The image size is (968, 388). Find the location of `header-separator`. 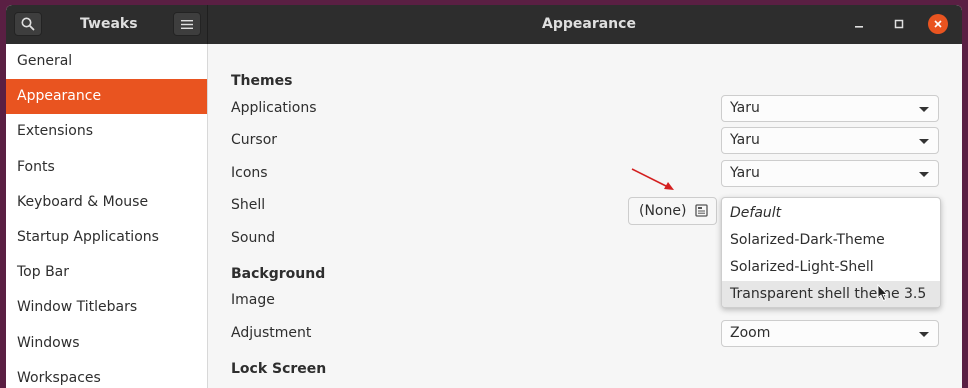

header-separator is located at coordinates (207, 24).